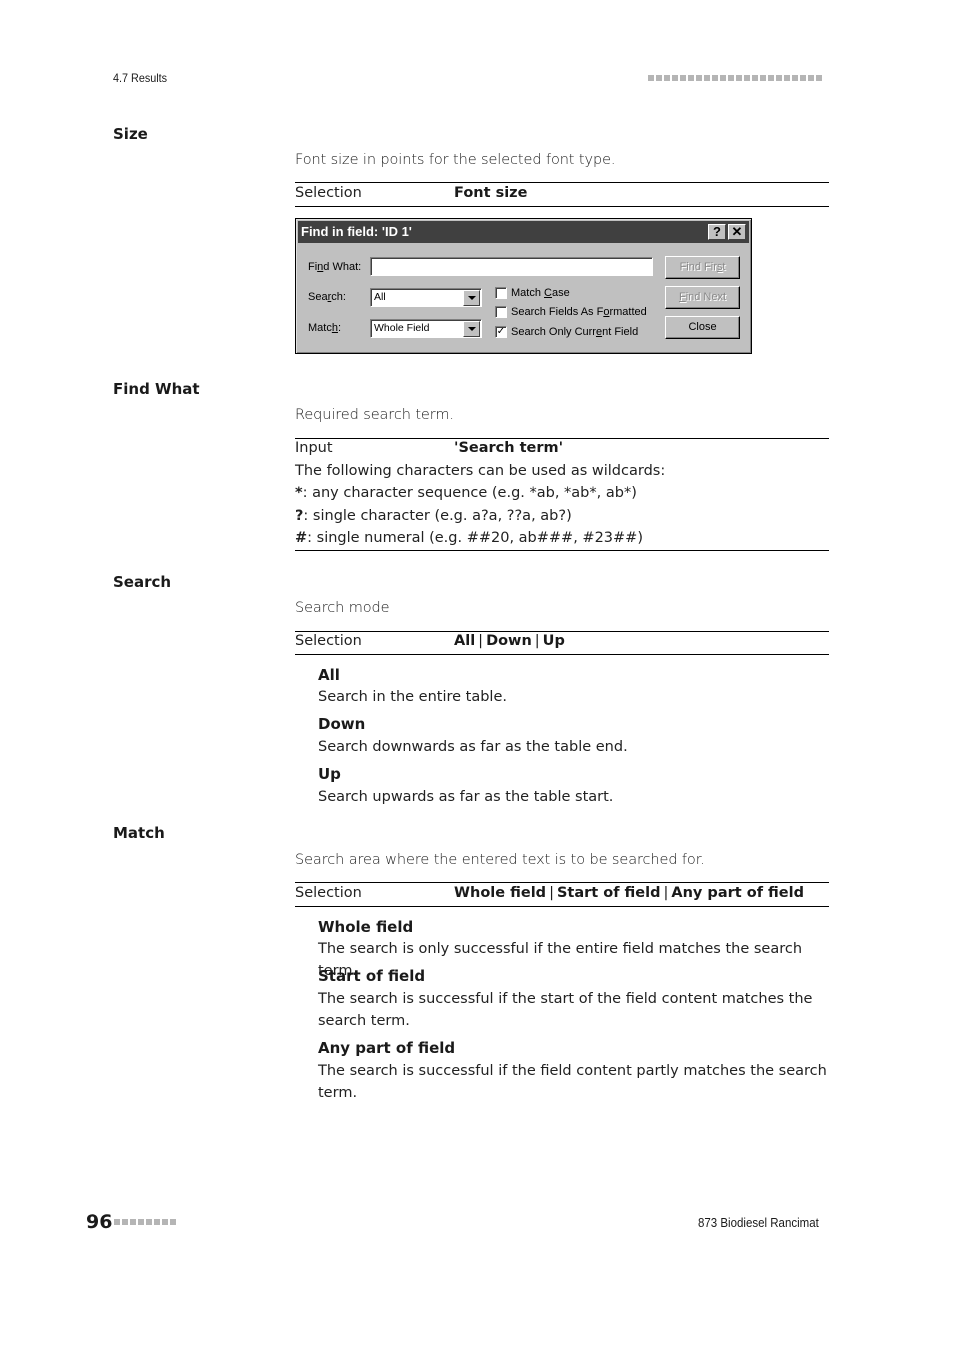 This screenshot has height=1350, width=954. What do you see at coordinates (735, 78) in the screenshot?
I see `header-decoration` at bounding box center [735, 78].